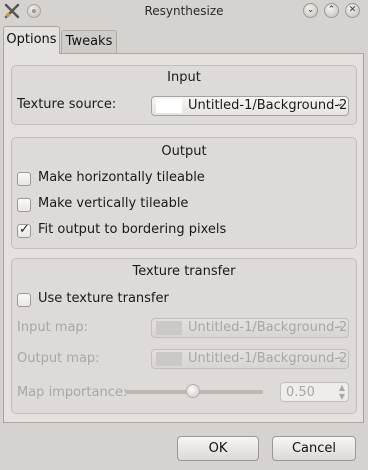 The width and height of the screenshot is (368, 470). I want to click on minimize-icon: ⌄, so click(310, 10).